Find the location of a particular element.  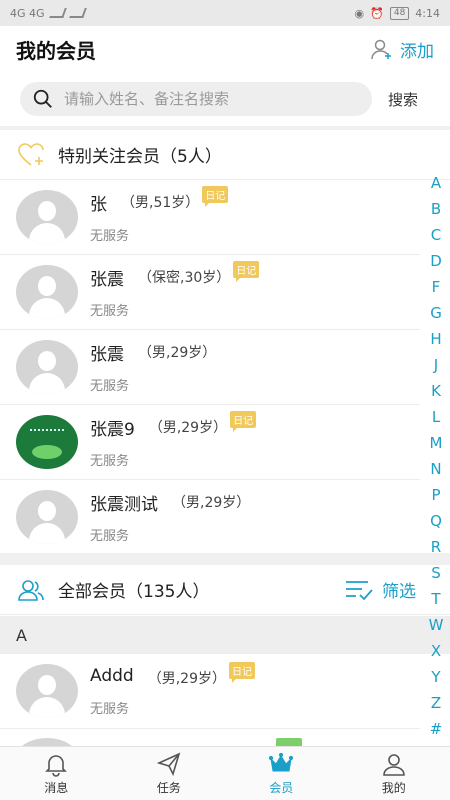

tag-badge is located at coordinates (289, 742).